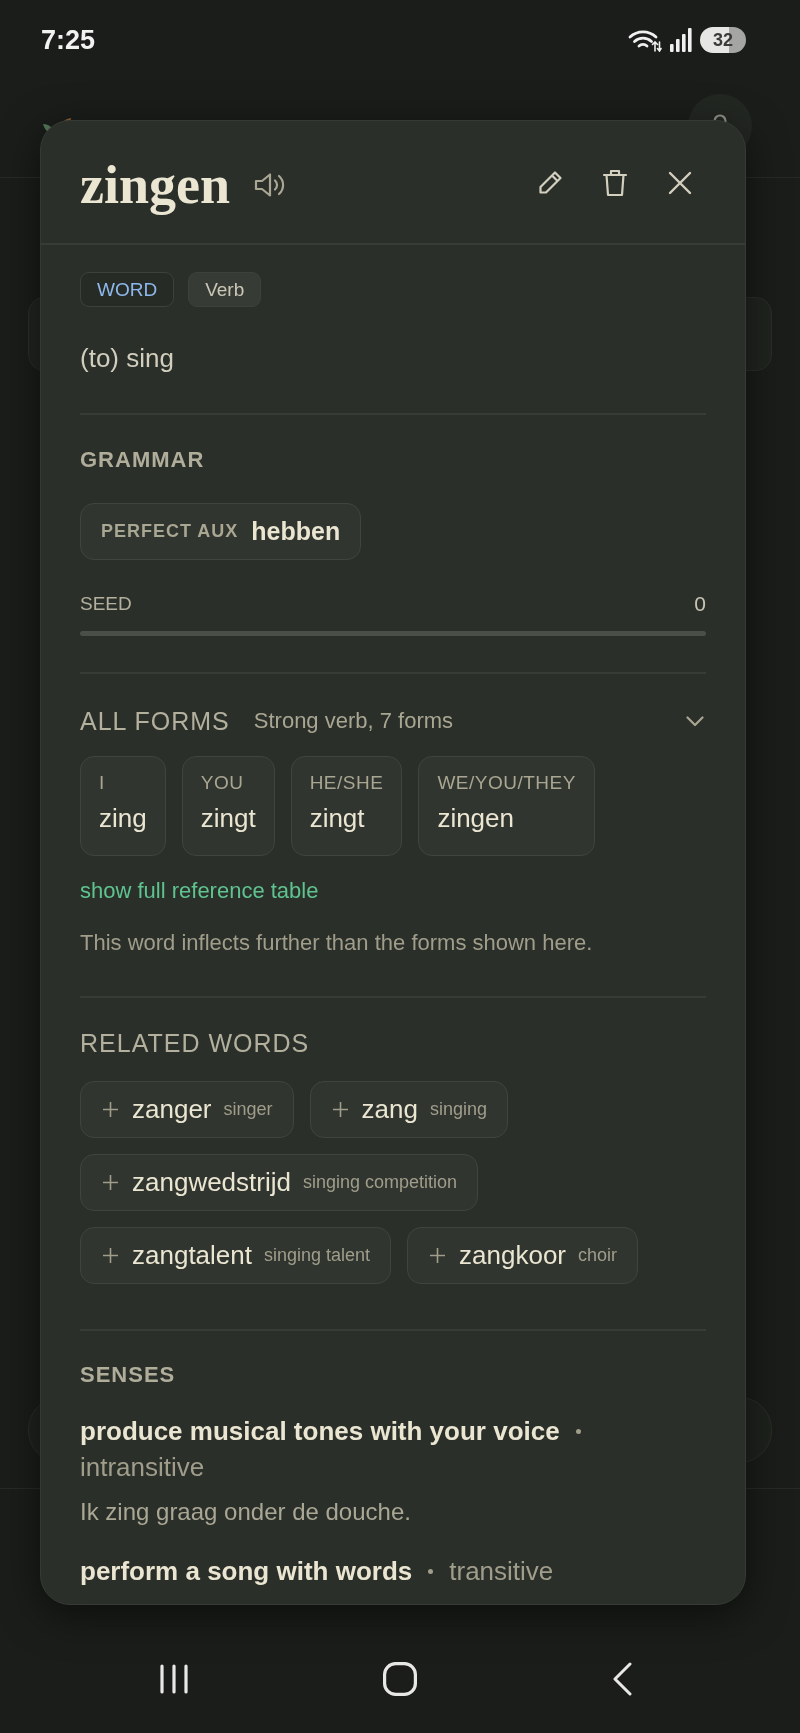 Image resolution: width=800 pixels, height=1733 pixels. I want to click on section-heading: ALL FORMS, so click(155, 721).